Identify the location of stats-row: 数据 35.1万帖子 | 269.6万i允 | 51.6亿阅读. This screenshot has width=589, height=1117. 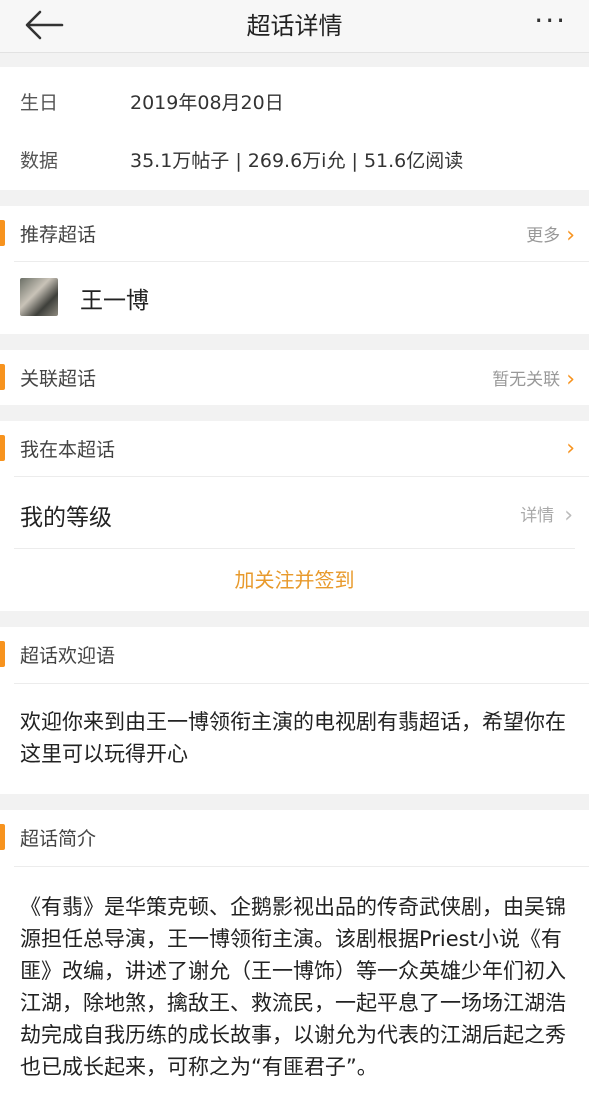
(294, 159).